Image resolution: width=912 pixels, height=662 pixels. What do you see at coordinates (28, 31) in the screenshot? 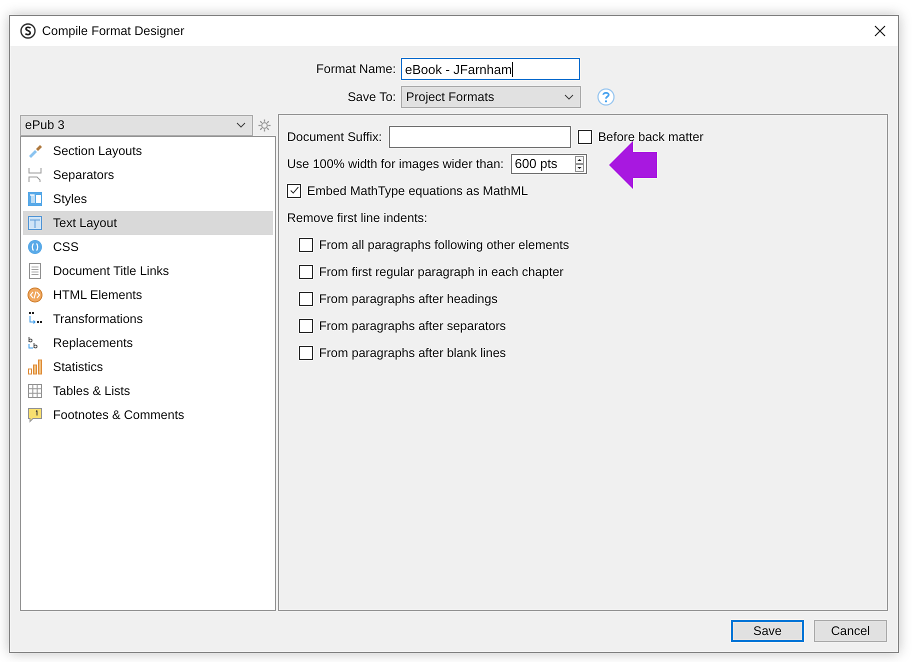
I see `app-logo-icon` at bounding box center [28, 31].